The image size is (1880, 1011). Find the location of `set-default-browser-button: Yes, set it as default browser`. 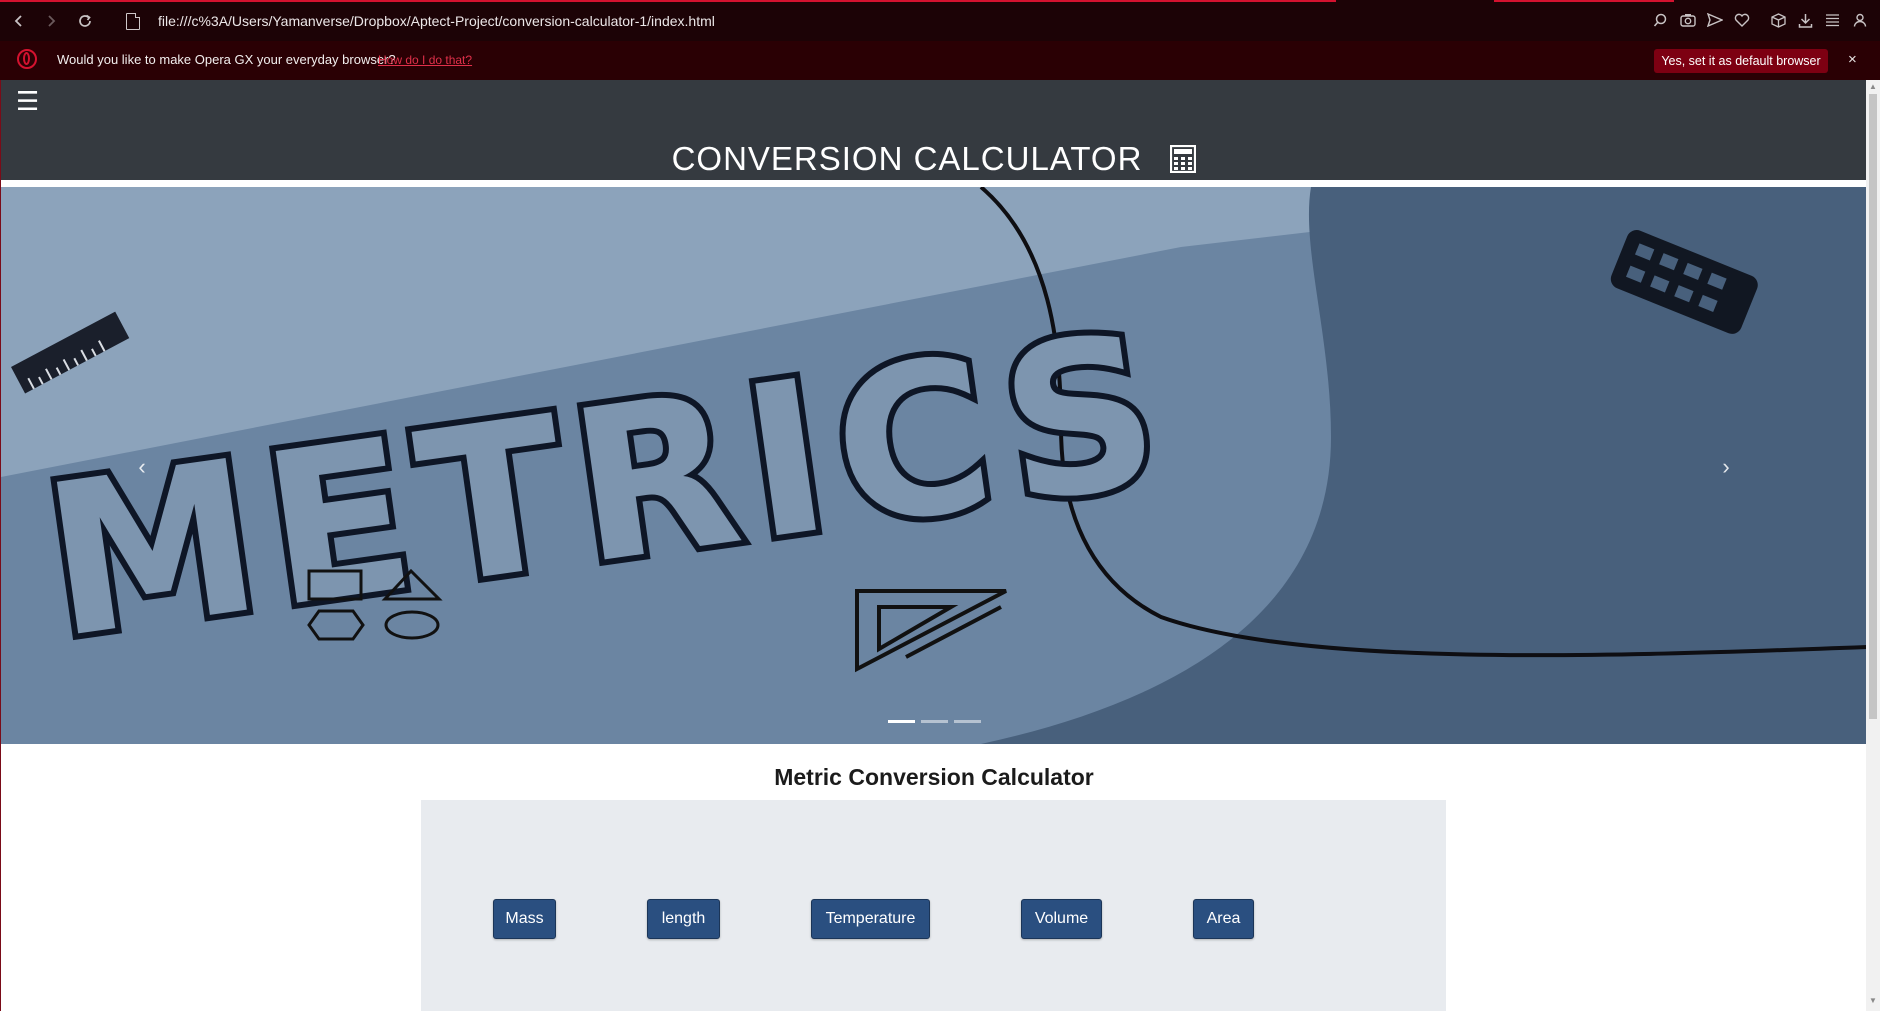

set-default-browser-button: Yes, set it as default browser is located at coordinates (1741, 61).